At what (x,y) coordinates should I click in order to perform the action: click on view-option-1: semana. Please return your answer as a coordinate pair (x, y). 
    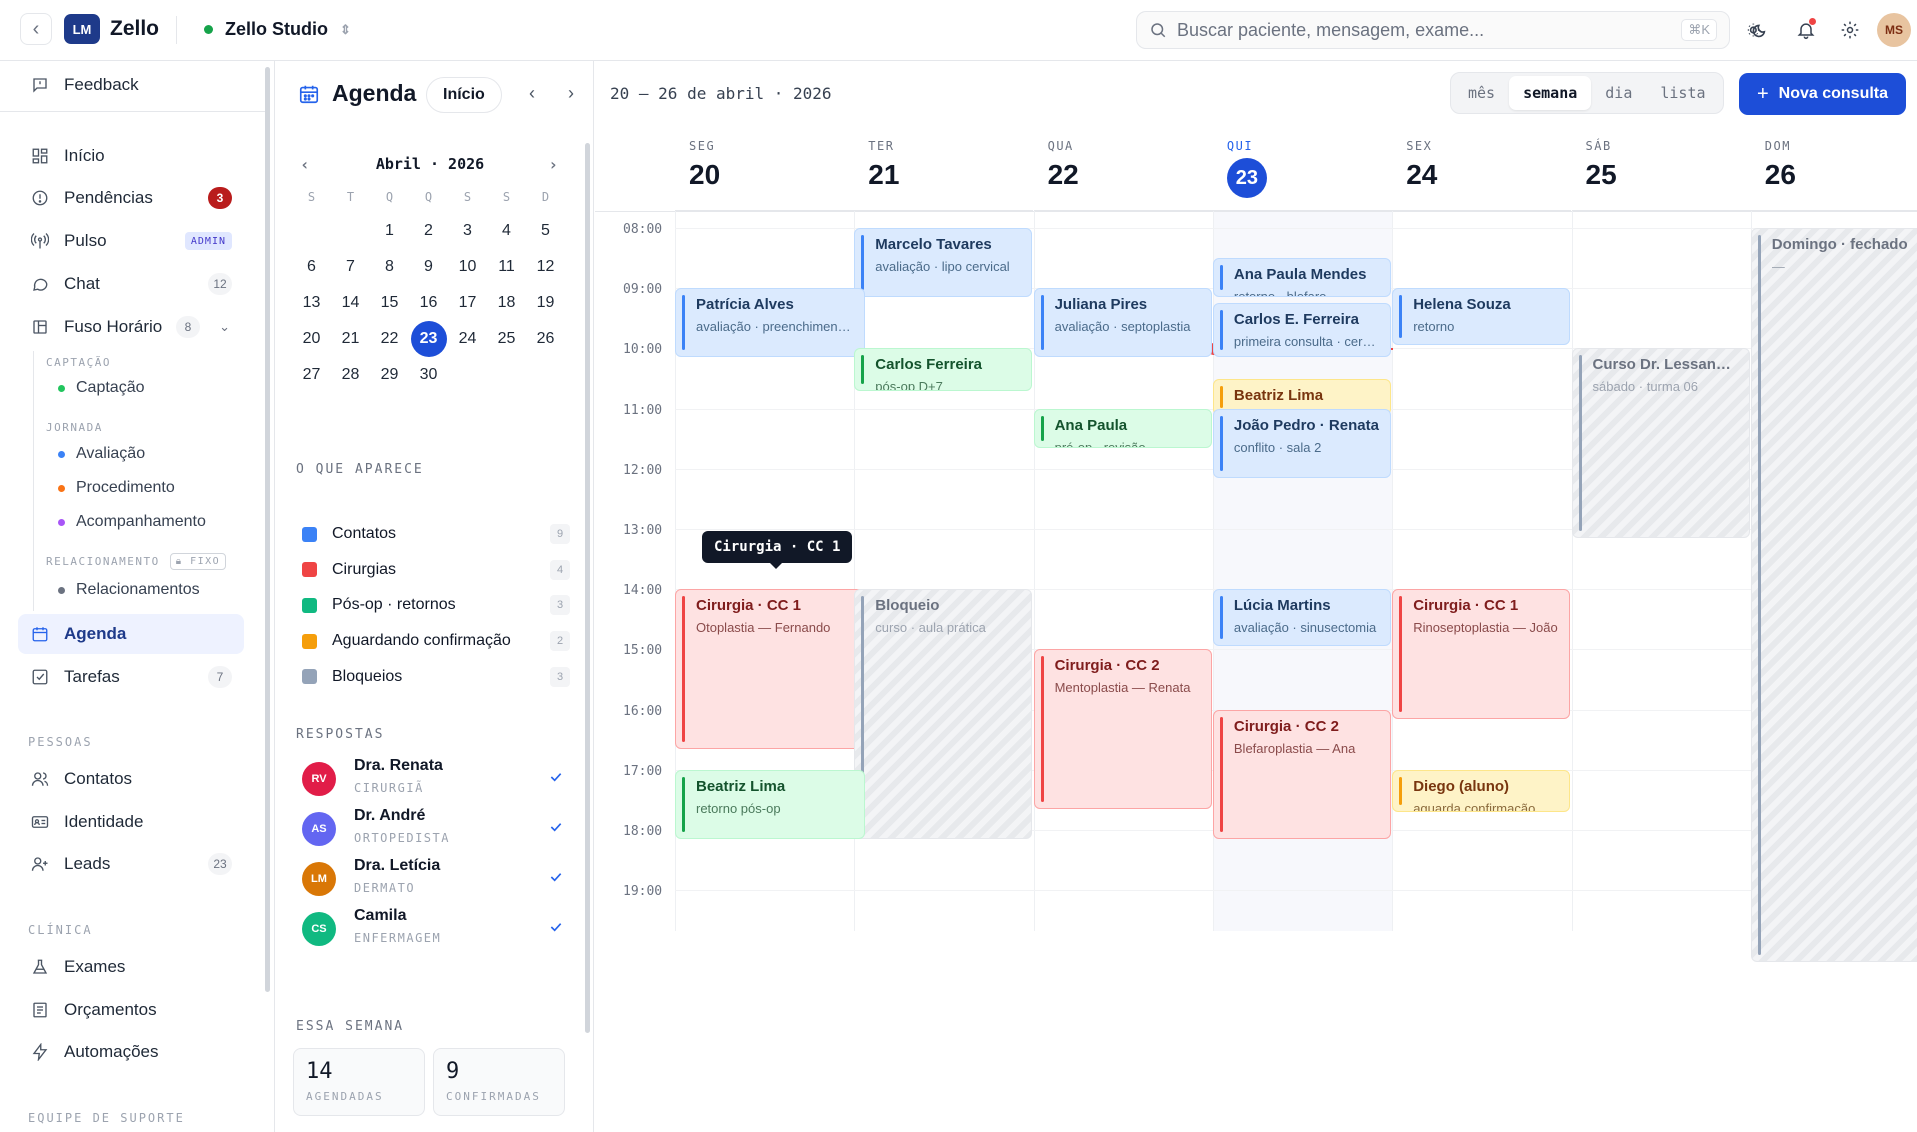
    Looking at the image, I should click on (1550, 93).